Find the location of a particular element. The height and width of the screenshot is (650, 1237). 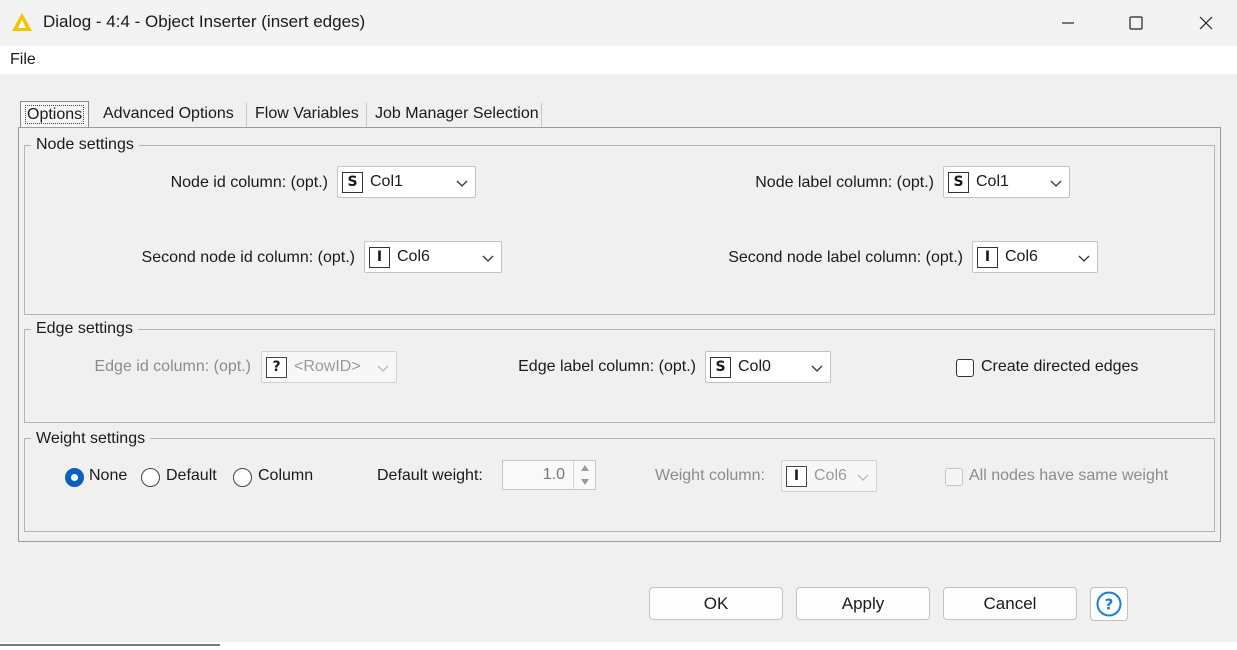

edge-label-value: Col0 is located at coordinates (754, 366).